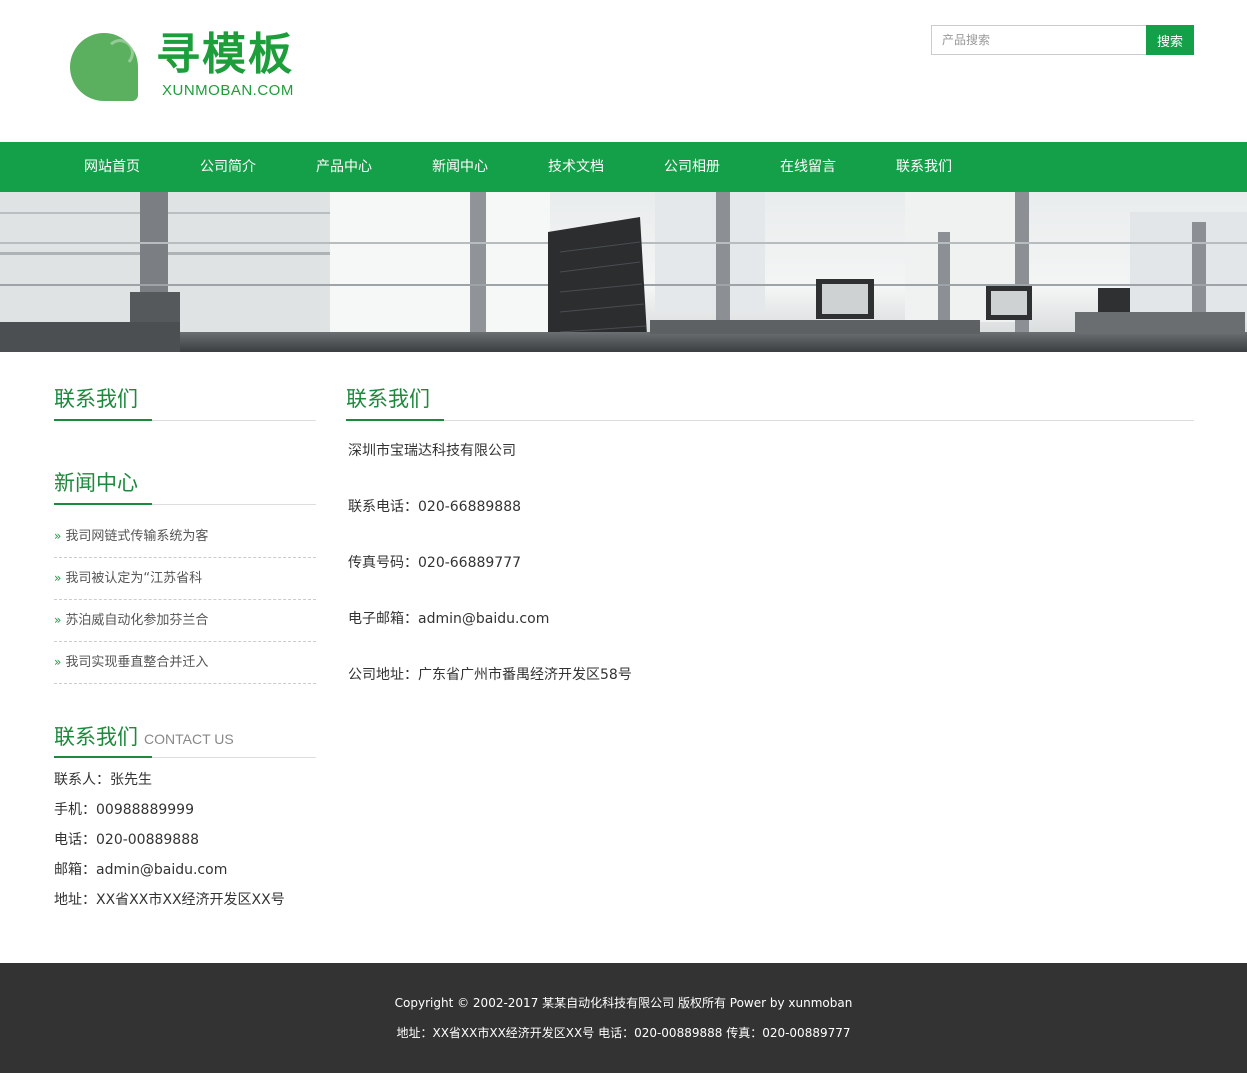 The width and height of the screenshot is (1247, 1073). What do you see at coordinates (435, 563) in the screenshot?
I see `company-fax: 传真号码：020-66889777` at bounding box center [435, 563].